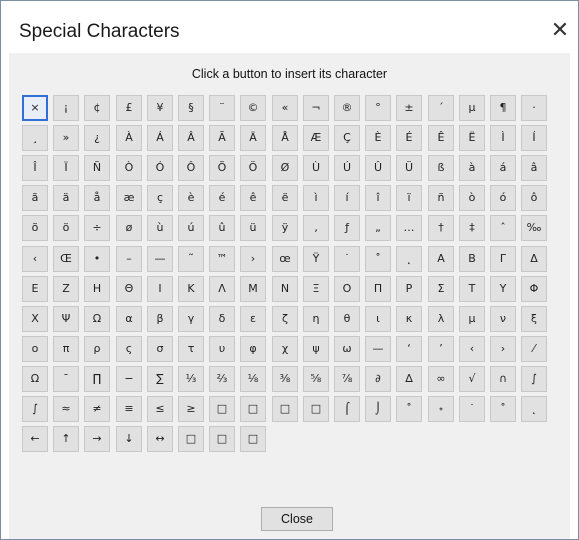 This screenshot has width=579, height=540. I want to click on char-button: Ó, so click(160, 168).